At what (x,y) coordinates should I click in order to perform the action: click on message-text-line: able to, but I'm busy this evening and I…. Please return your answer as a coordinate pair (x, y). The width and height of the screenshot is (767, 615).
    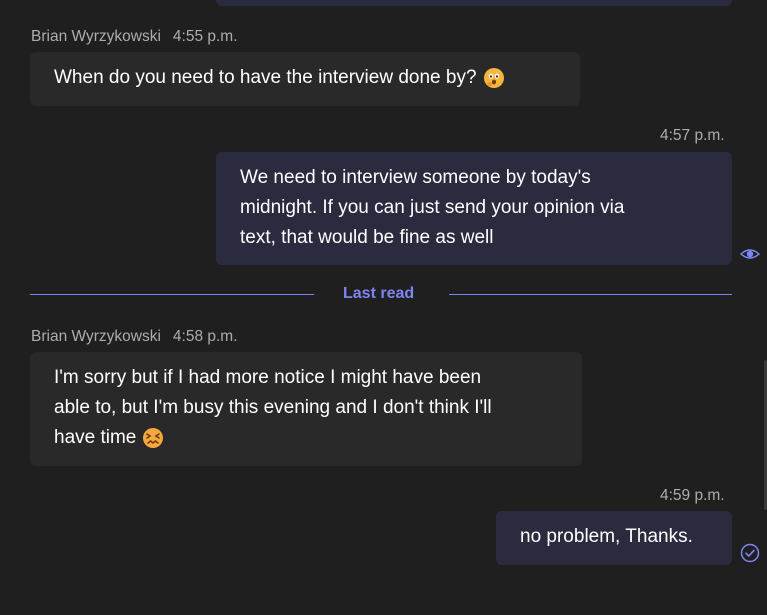
    Looking at the image, I should click on (273, 407).